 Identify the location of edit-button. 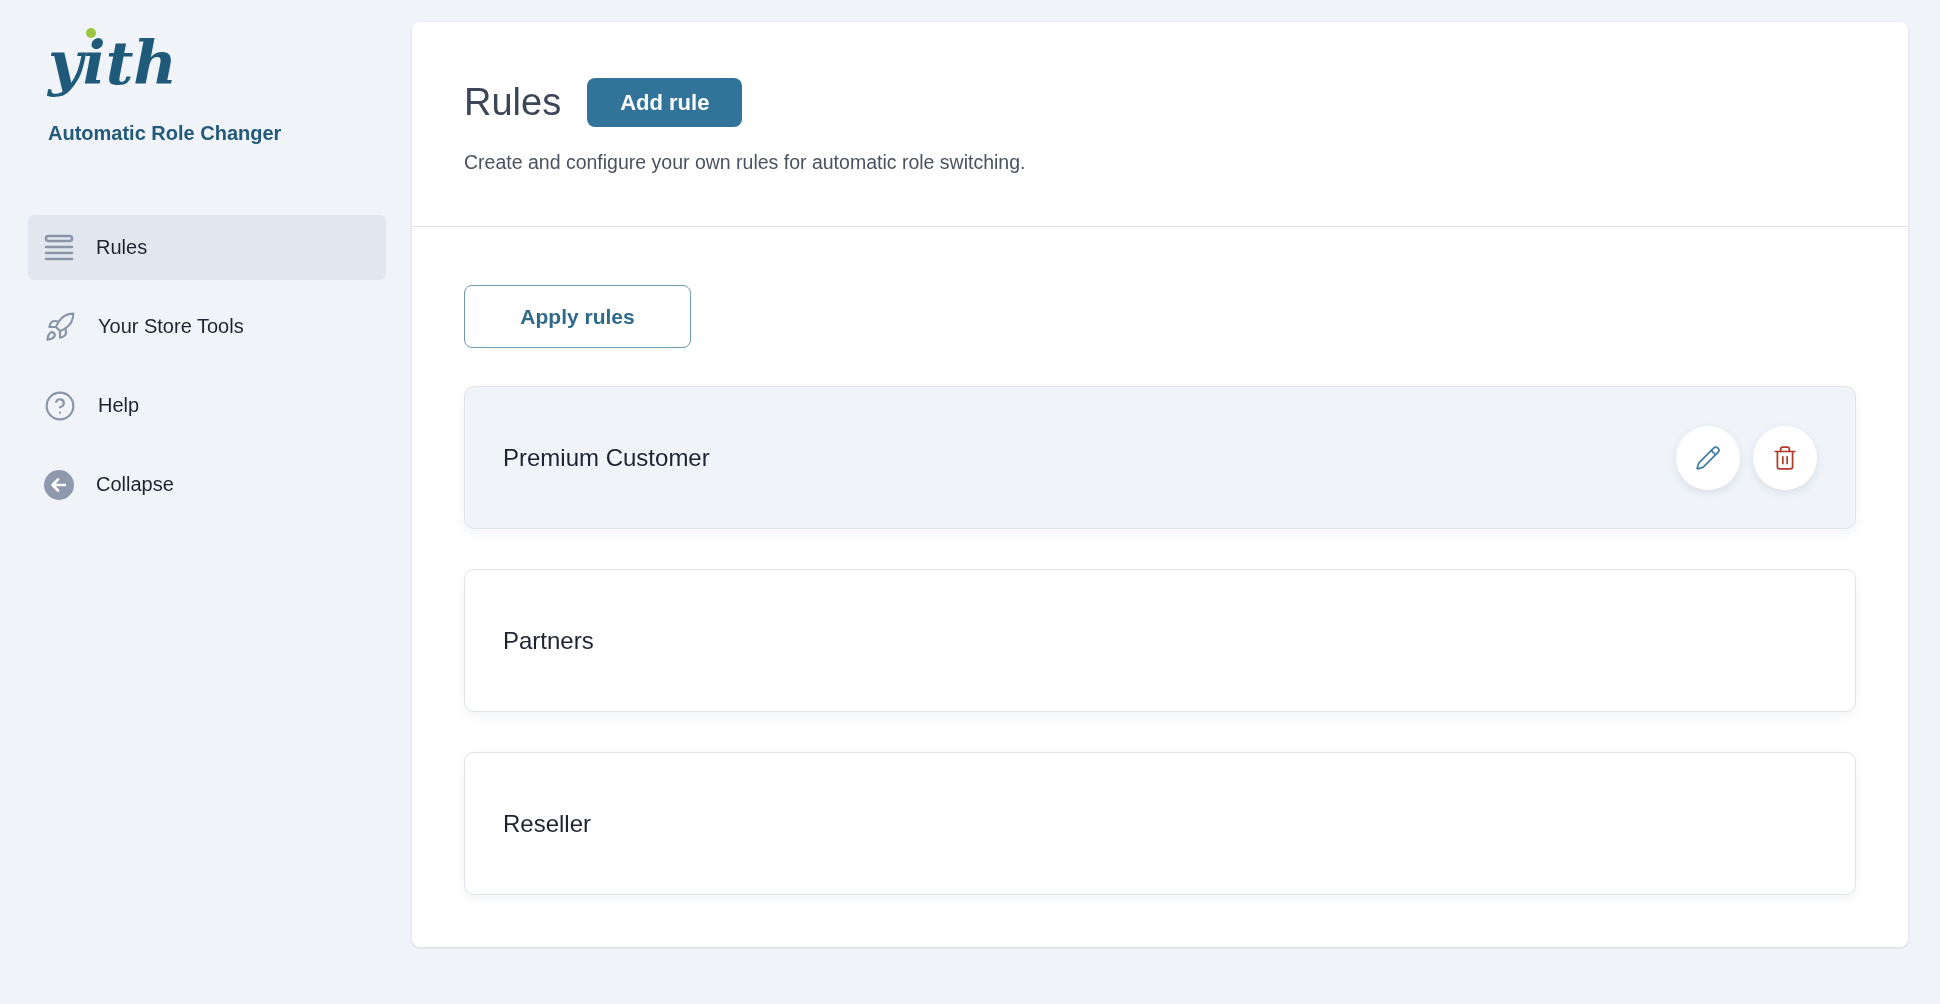
(1708, 457).